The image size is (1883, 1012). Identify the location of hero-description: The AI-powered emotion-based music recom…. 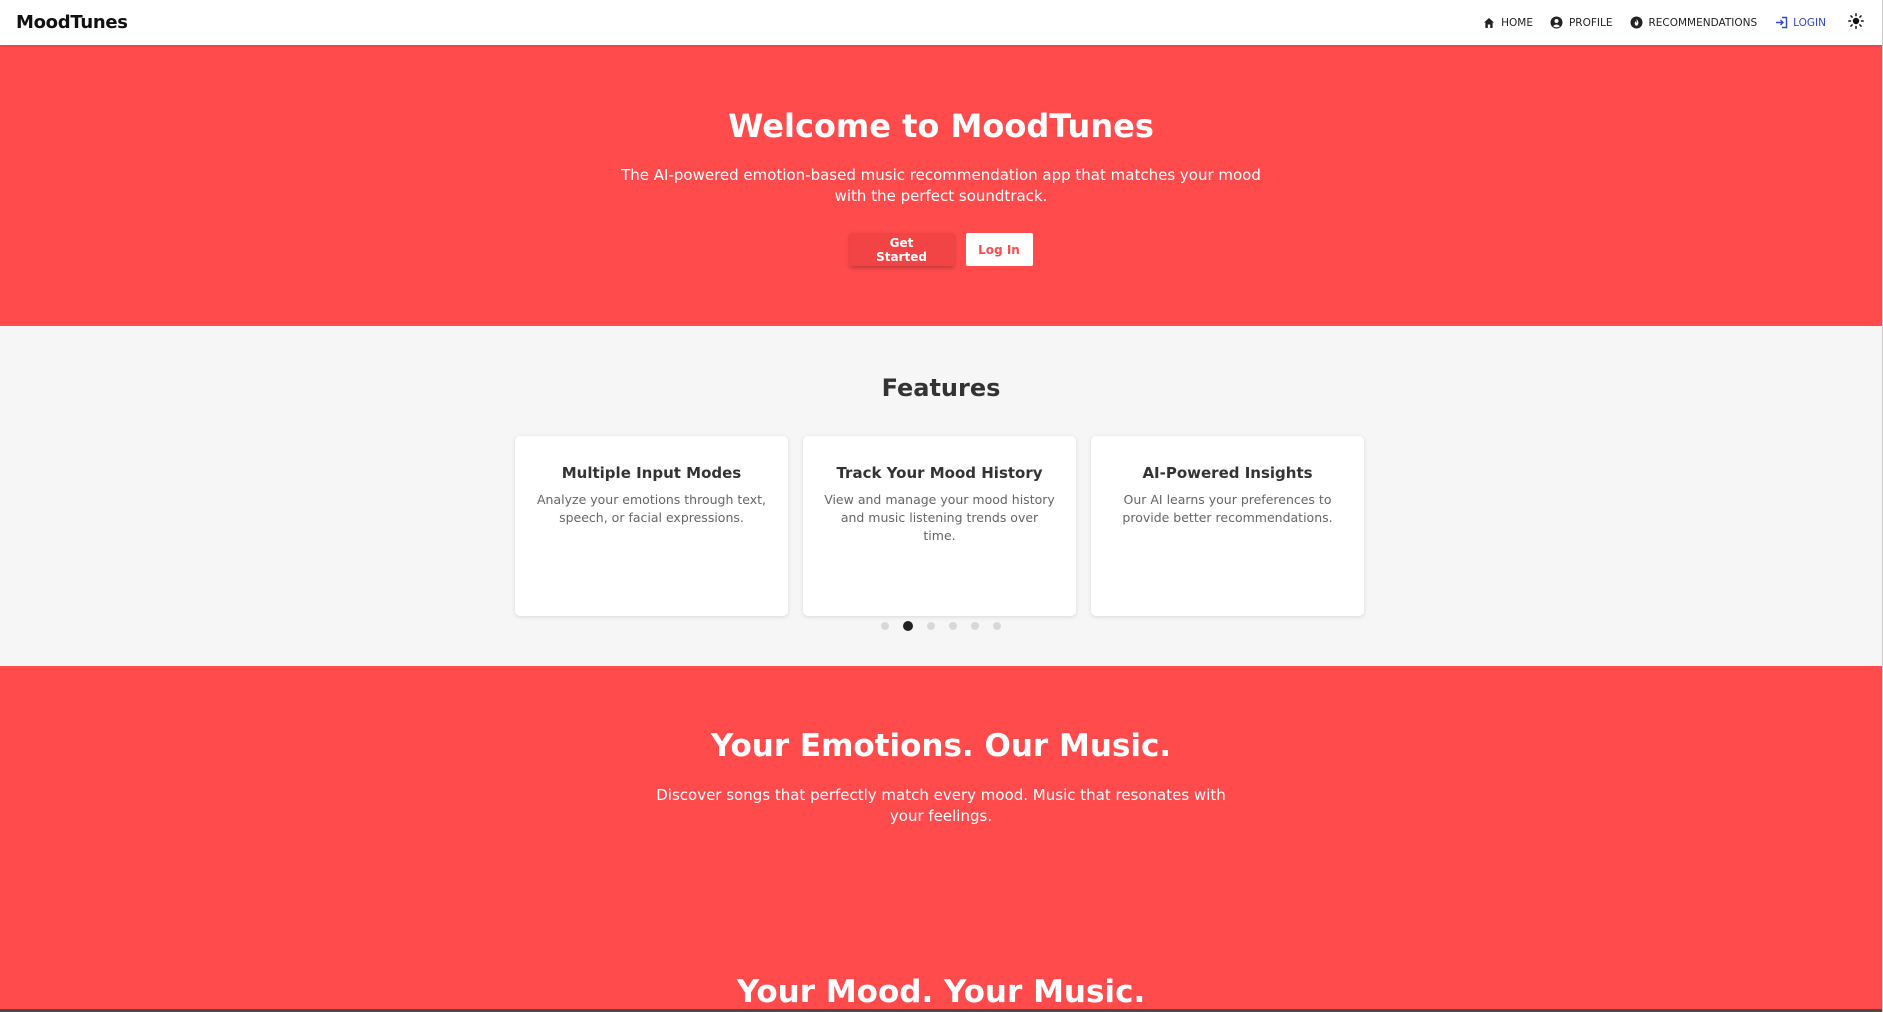
(941, 185).